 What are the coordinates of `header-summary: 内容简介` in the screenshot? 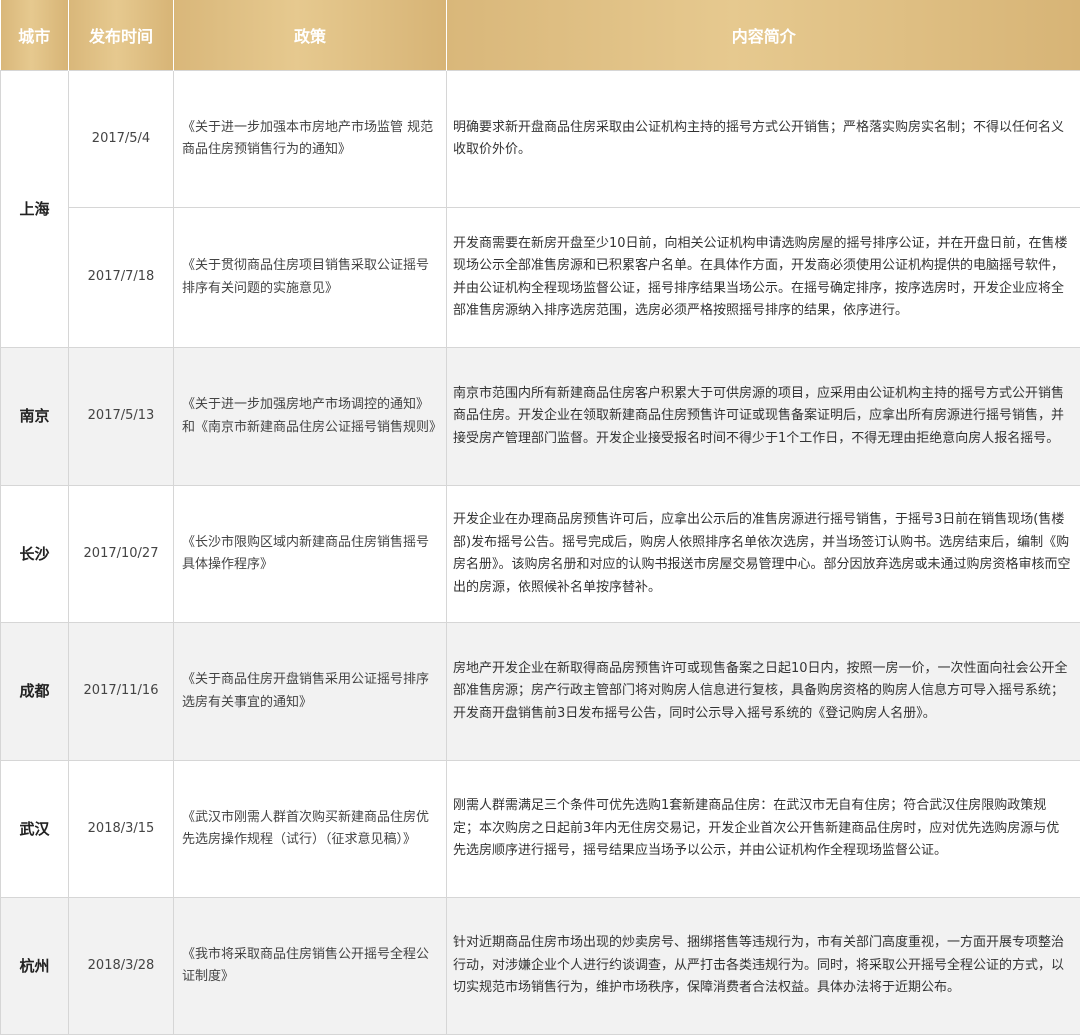 It's located at (763, 35).